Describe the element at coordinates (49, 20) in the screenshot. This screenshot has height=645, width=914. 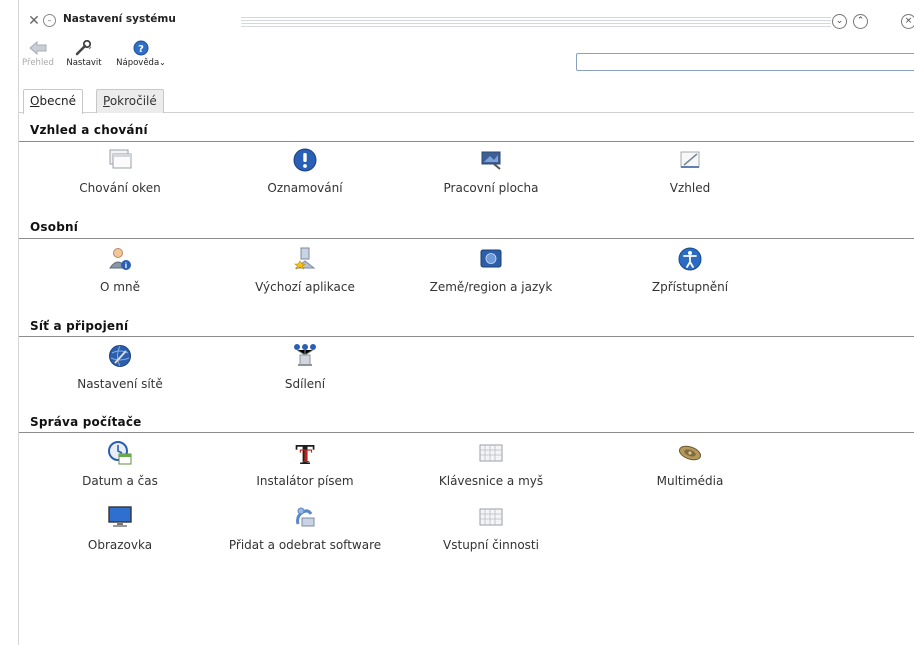
I see `sticky-button-icon: –` at that location.